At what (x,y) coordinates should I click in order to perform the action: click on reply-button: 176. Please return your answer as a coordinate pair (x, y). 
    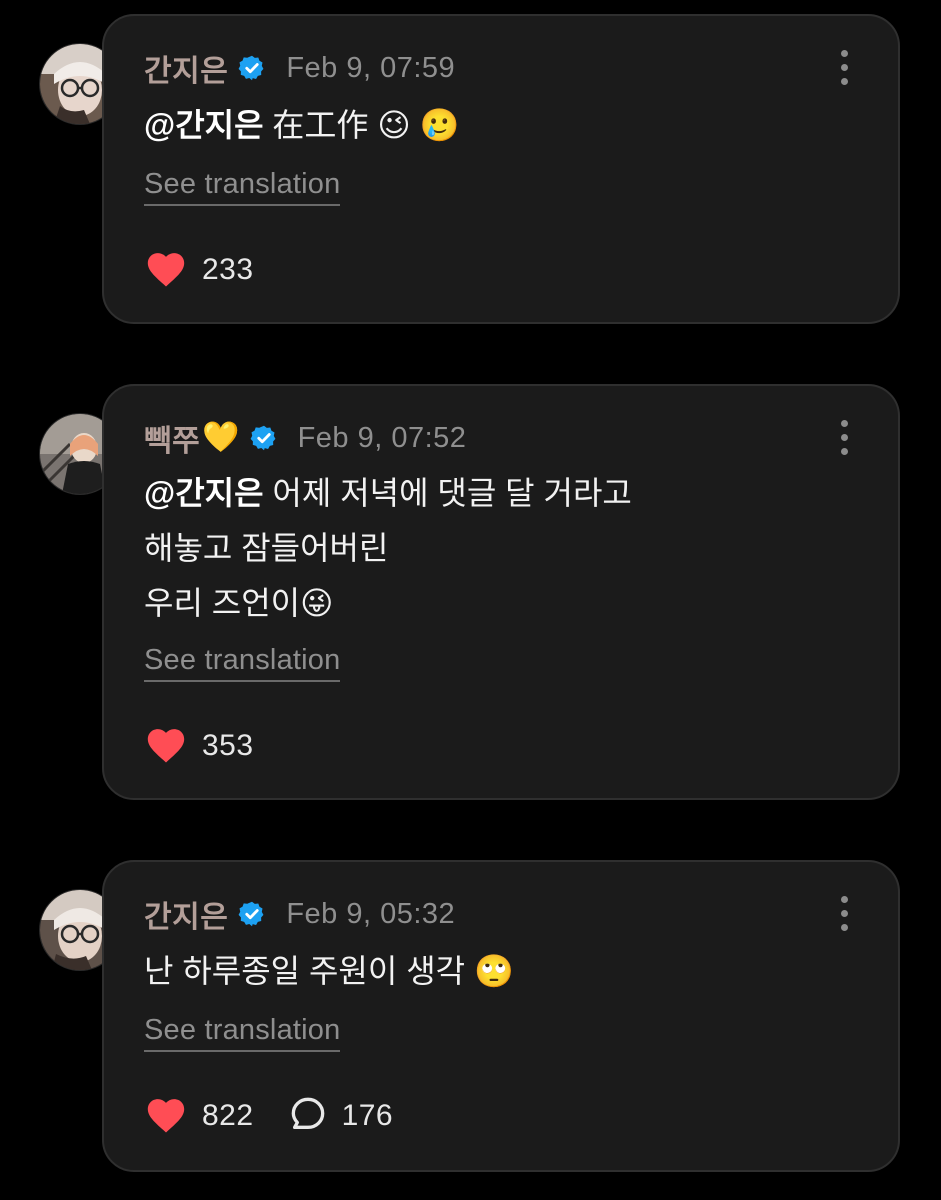
    Looking at the image, I should click on (341, 1116).